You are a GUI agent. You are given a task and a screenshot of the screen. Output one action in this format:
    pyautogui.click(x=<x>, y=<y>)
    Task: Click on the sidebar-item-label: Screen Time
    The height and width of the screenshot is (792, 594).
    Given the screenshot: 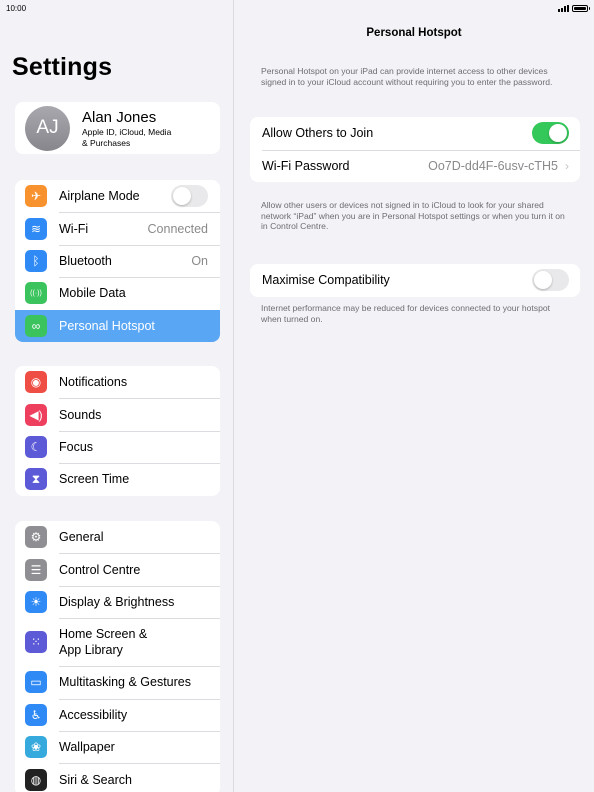 What is the action you would take?
    pyautogui.click(x=94, y=479)
    